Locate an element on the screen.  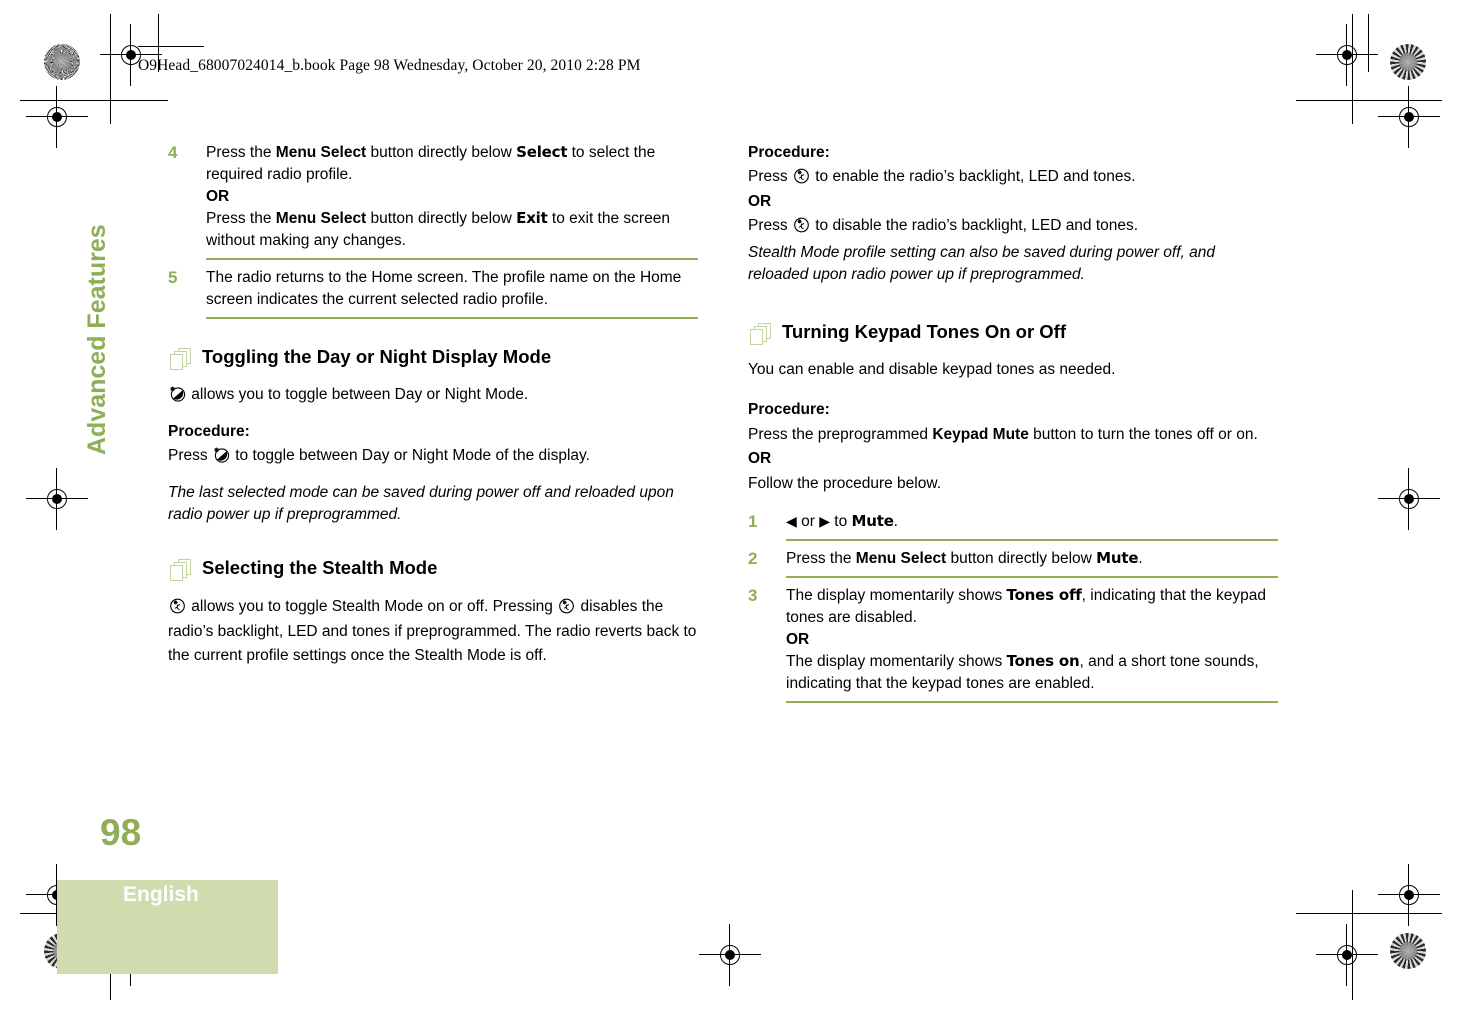
step-item: 1 ◀ or ▶ to Mute. is located at coordinates (1013, 522).